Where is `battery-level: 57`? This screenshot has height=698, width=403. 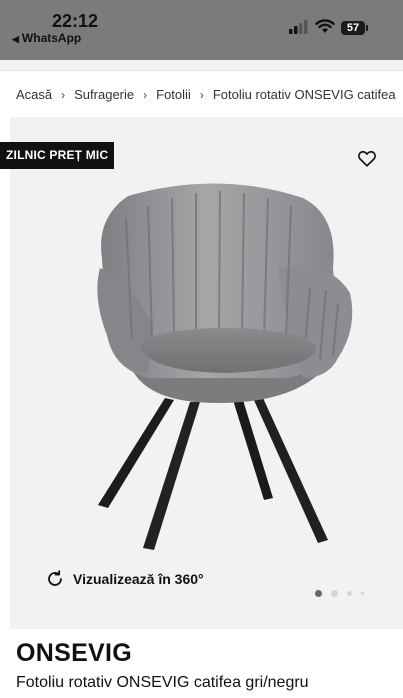
battery-level: 57 is located at coordinates (353, 28).